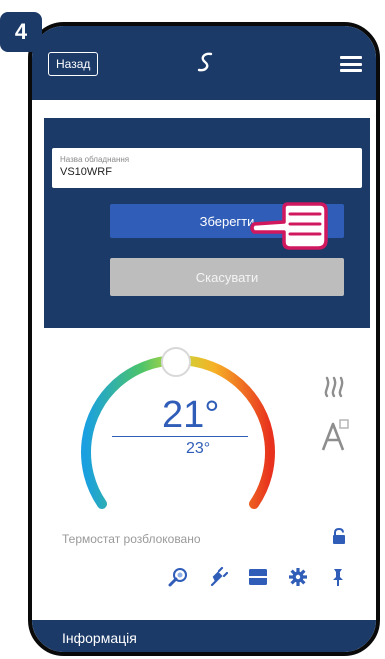  I want to click on hamburger-menu-icon, so click(351, 64).